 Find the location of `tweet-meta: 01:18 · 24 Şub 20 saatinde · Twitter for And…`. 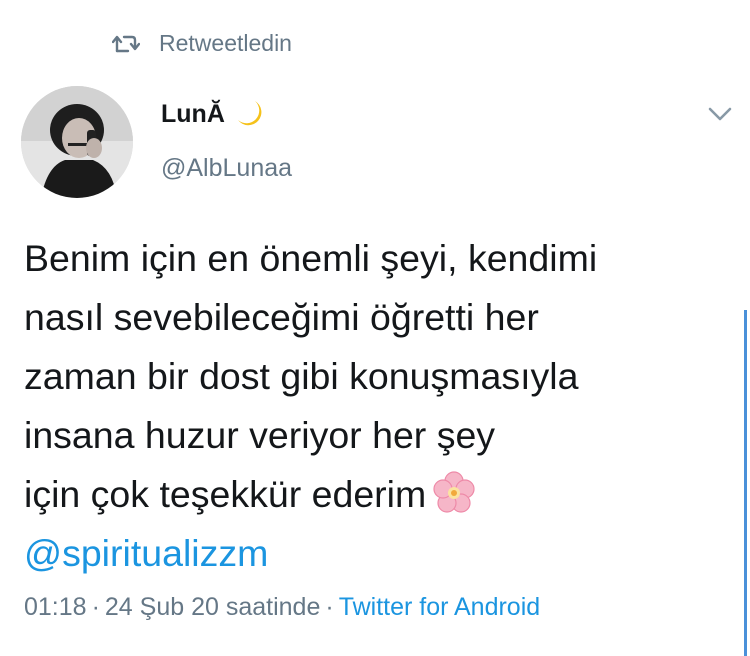

tweet-meta: 01:18 · 24 Şub 20 saatinde · Twitter for And… is located at coordinates (282, 607).